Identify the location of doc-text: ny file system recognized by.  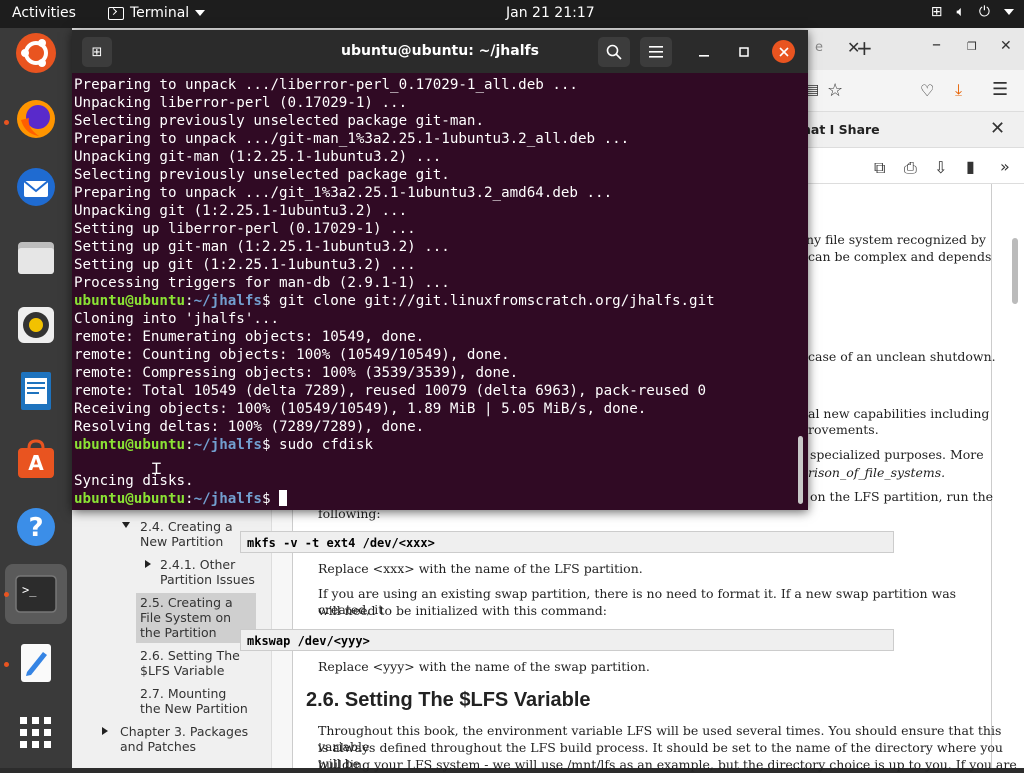
(896, 239).